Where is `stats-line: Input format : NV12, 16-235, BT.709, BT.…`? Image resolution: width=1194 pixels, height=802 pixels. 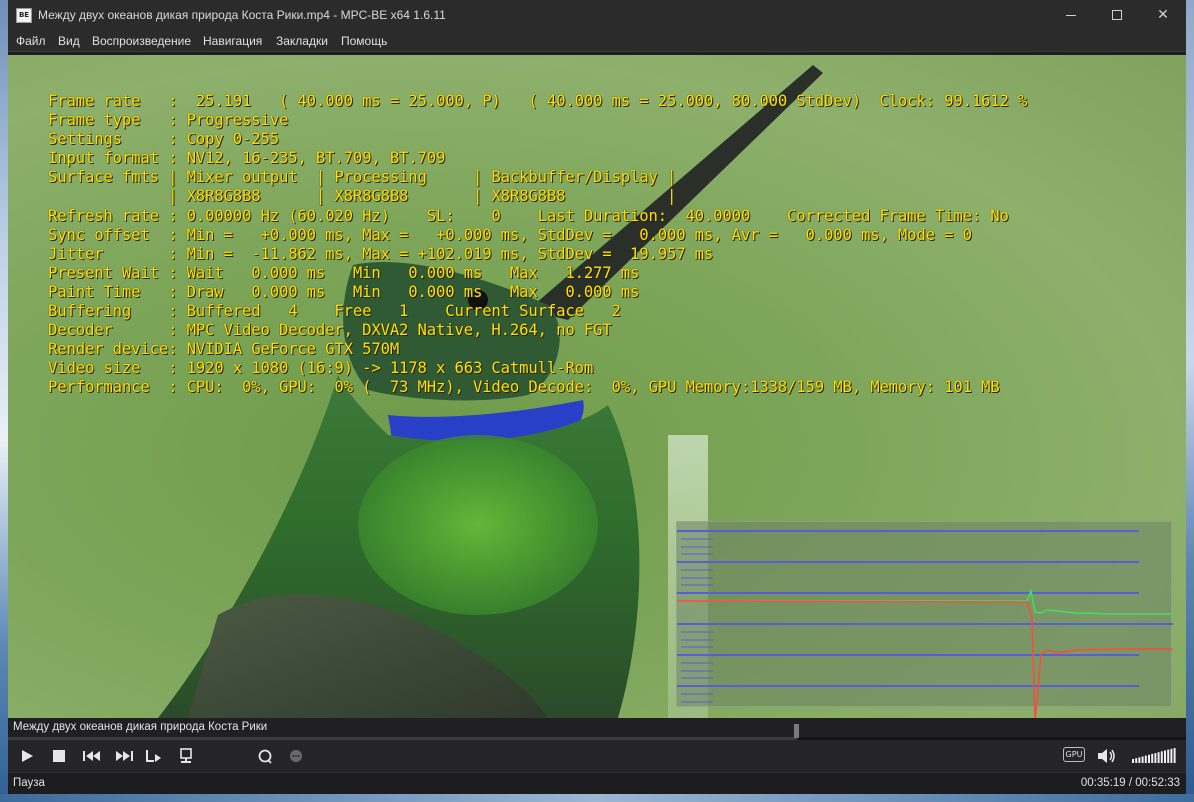
stats-line: Input format : NV12, 16-235, BT.709, BT.… is located at coordinates (247, 158).